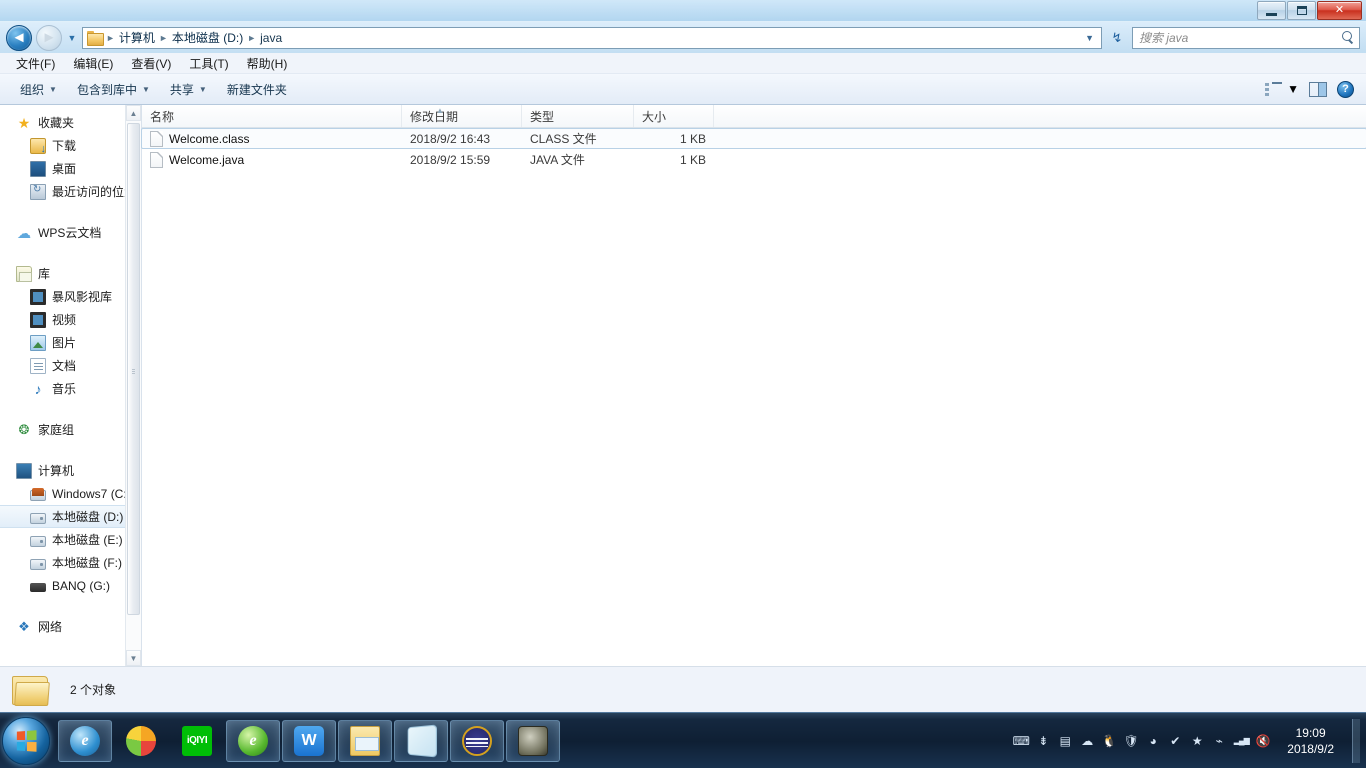  Describe the element at coordinates (592, 37) in the screenshot. I see `breadcrumb-bar: ► 计算机 ► 本地磁盘 (D:) ► java ▼` at that location.